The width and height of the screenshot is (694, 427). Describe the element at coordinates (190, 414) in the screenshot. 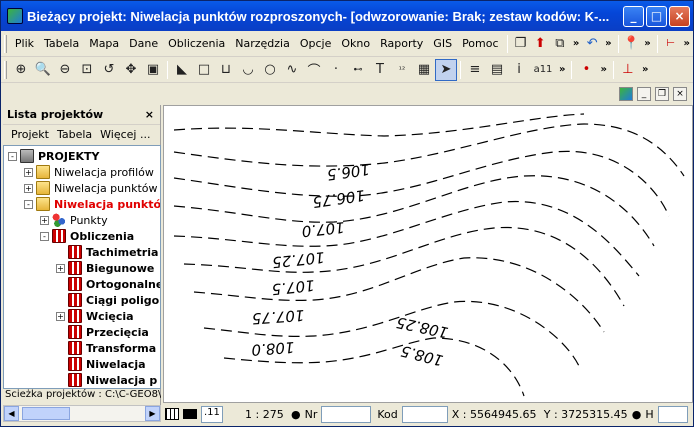

I see `fill-icon` at that location.